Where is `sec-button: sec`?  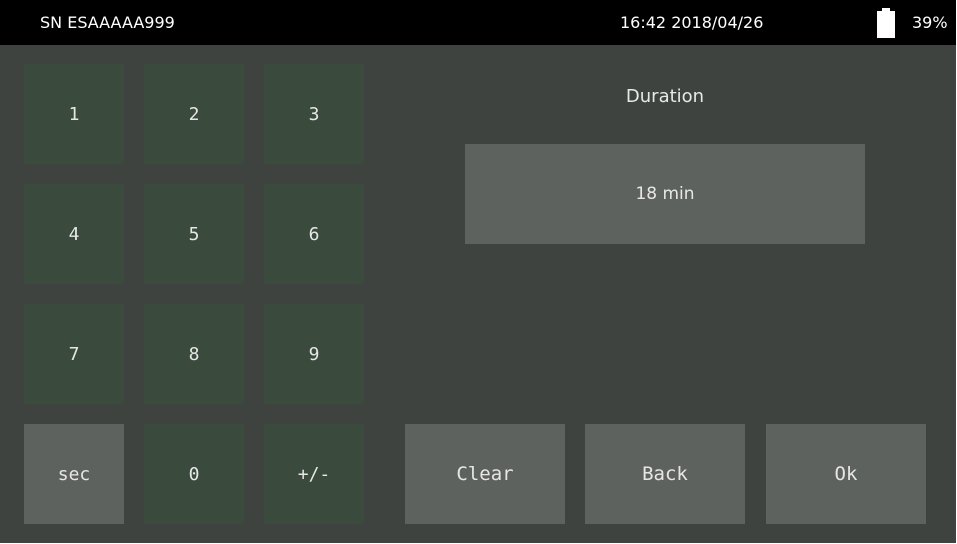
sec-button: sec is located at coordinates (74, 474).